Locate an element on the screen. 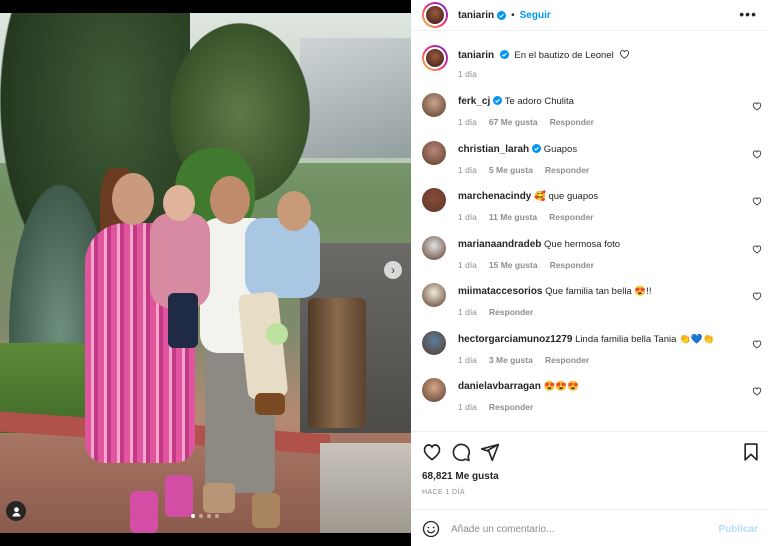  comment-username: miimataccesorios is located at coordinates (500, 291).